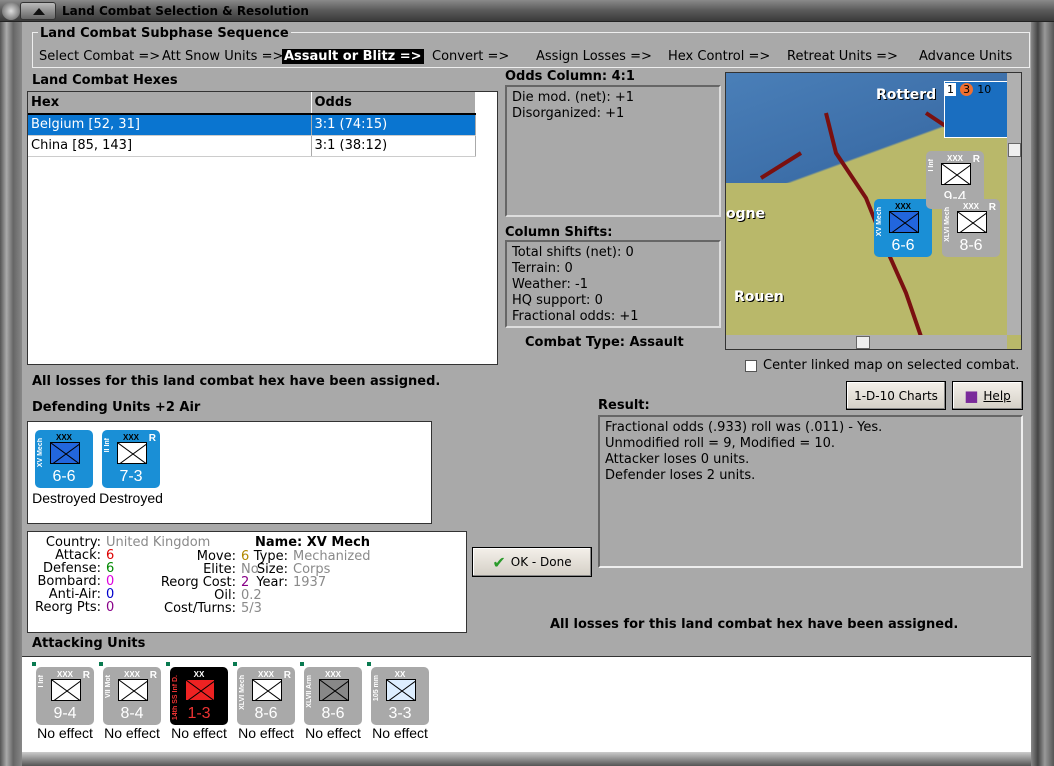 Image resolution: width=1054 pixels, height=766 pixels. Describe the element at coordinates (158, 542) in the screenshot. I see `info-value: United Kingdom` at that location.